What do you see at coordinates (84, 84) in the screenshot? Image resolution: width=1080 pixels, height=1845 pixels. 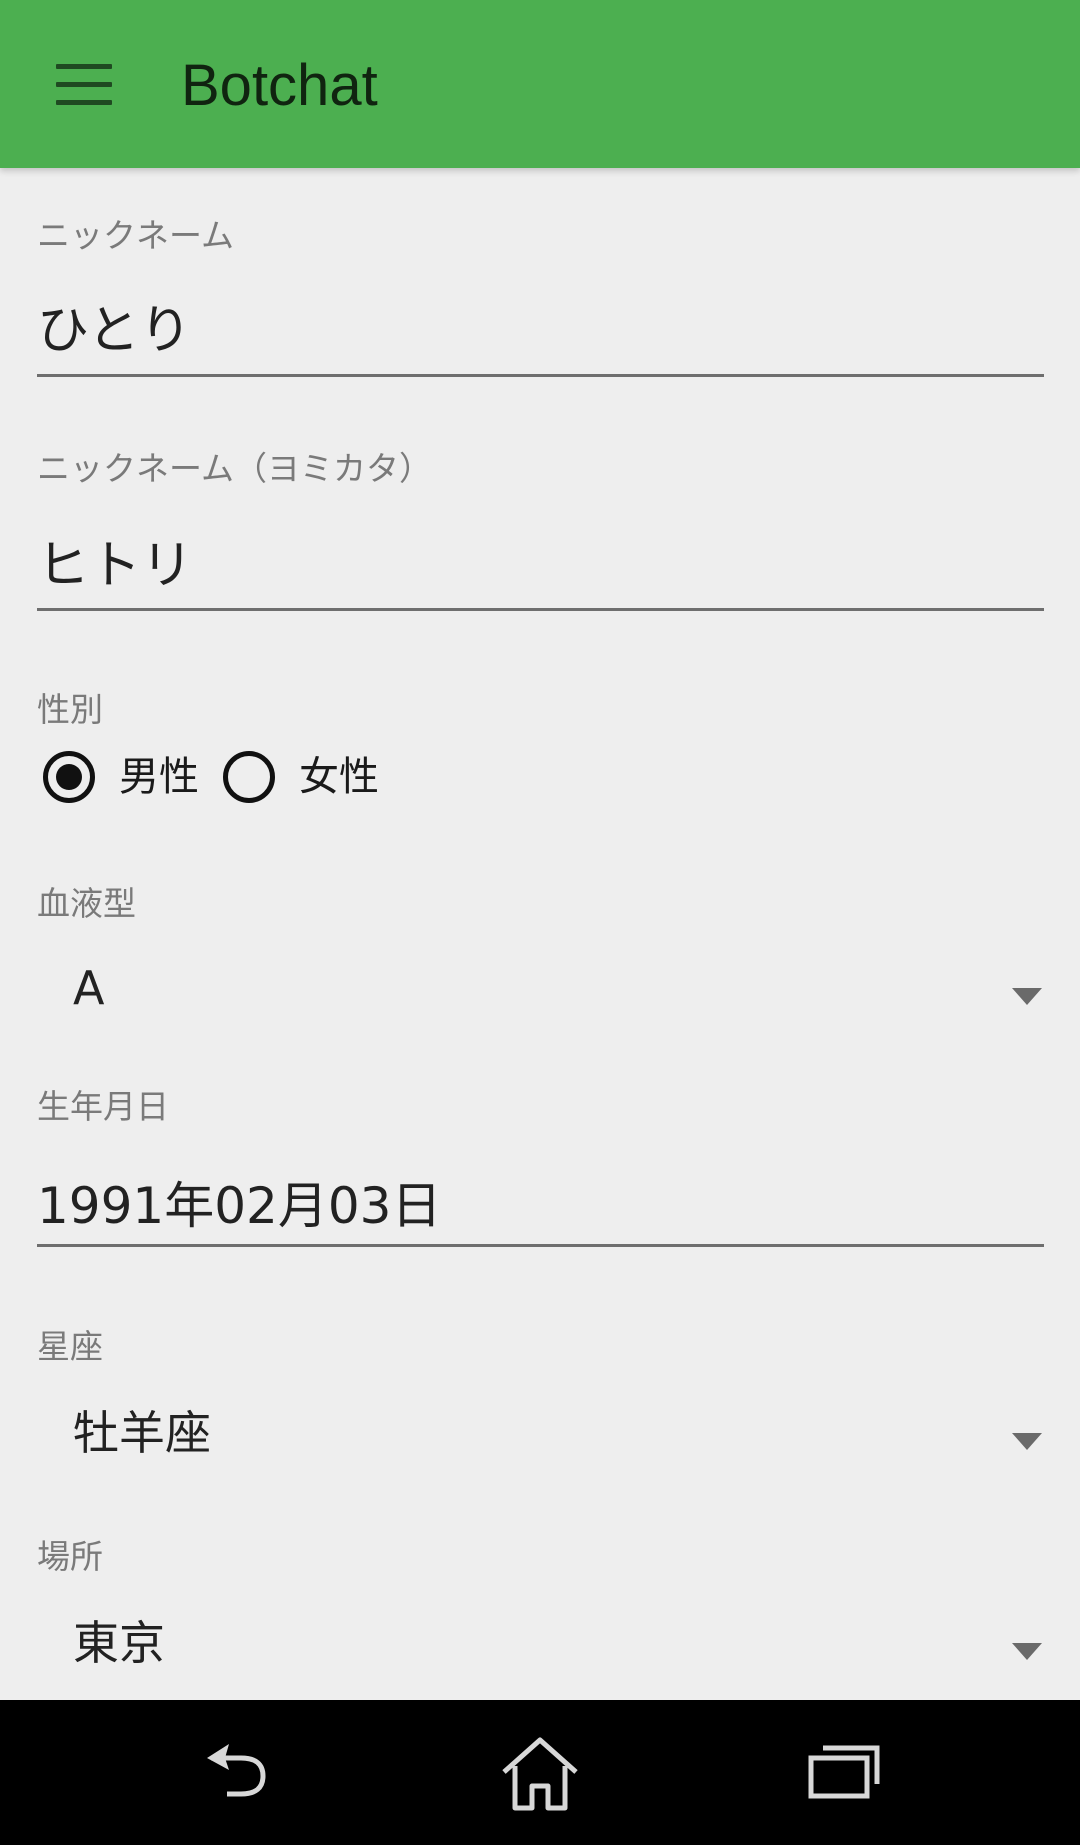 I see `hamburger-menu-icon` at bounding box center [84, 84].